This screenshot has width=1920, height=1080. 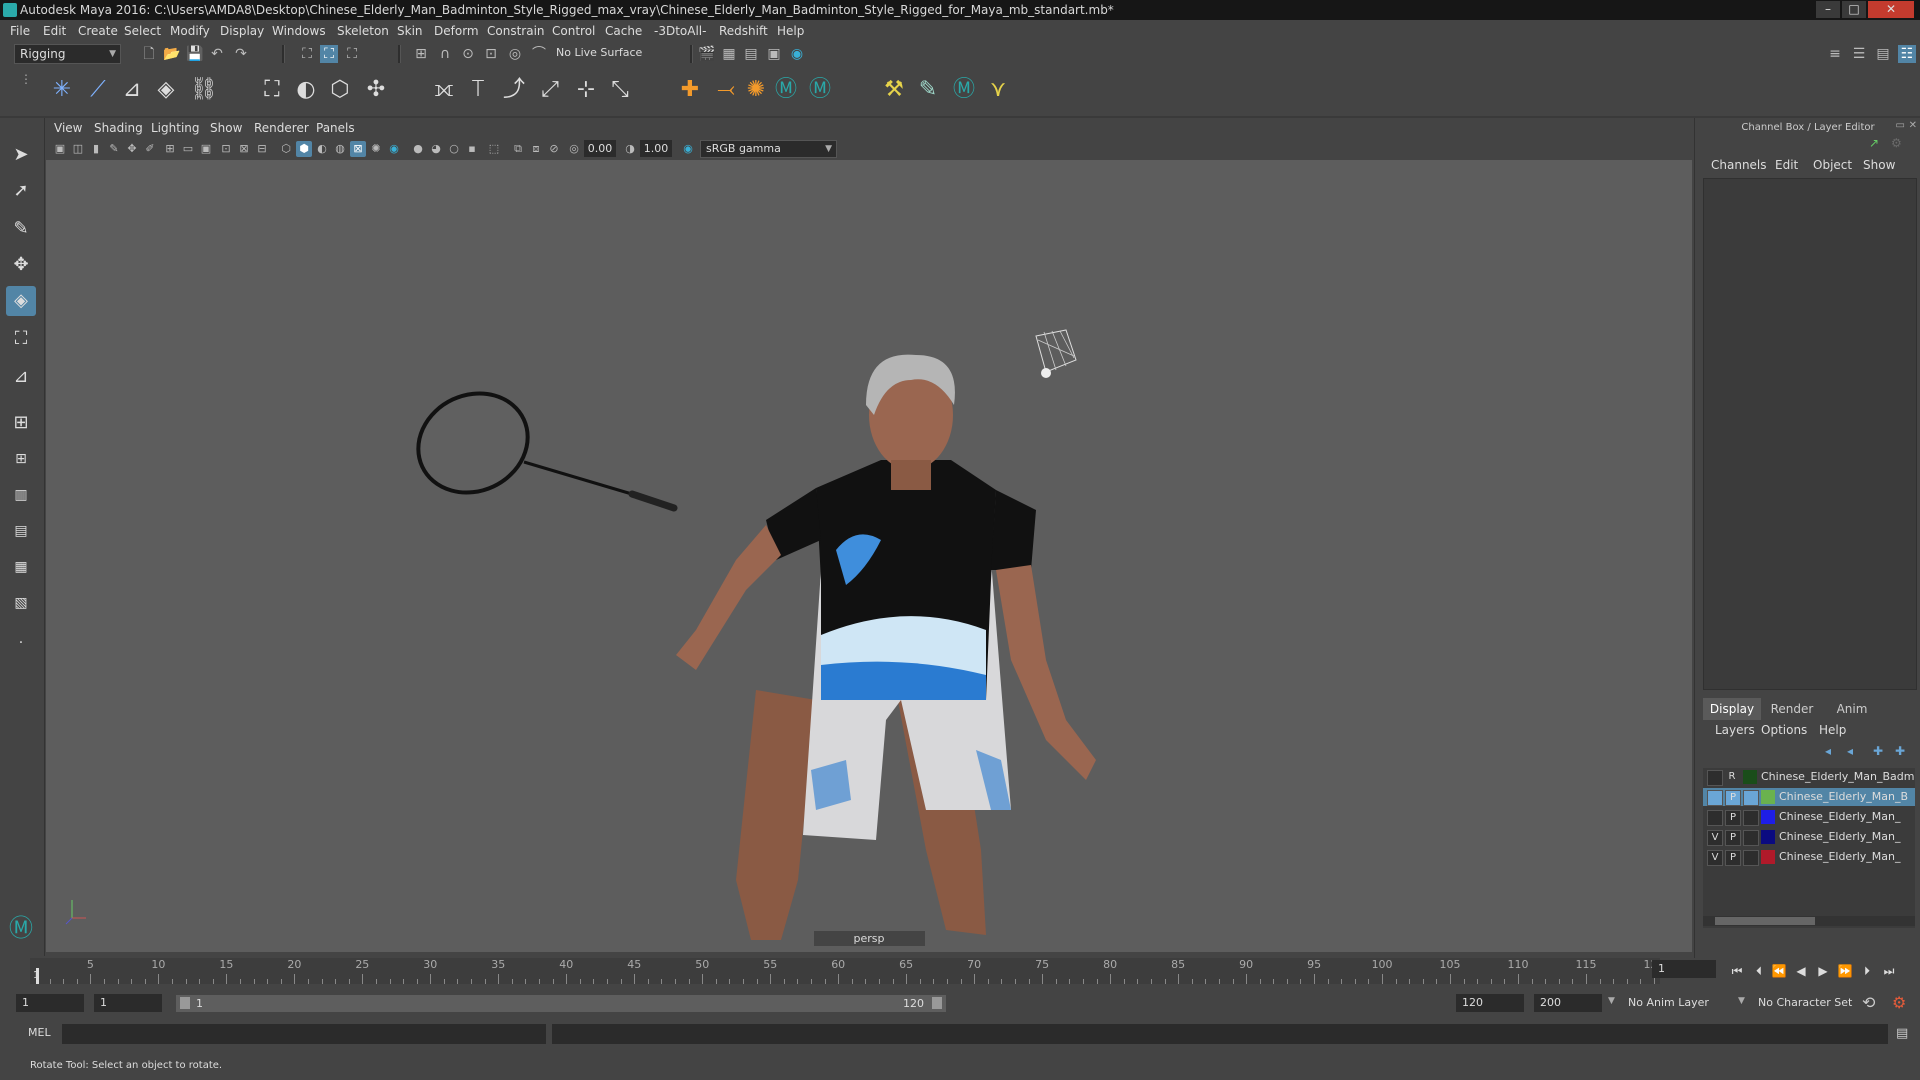 I want to click on menu-set-dropdown: Rigging ▼, so click(x=67, y=54).